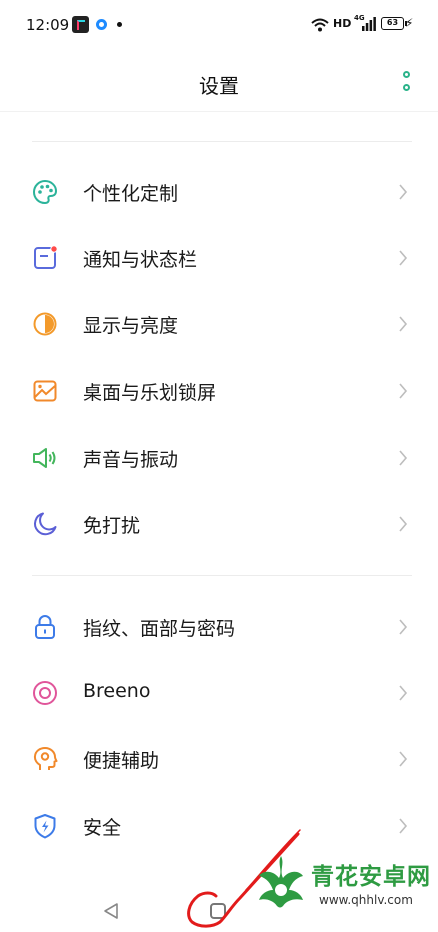 The width and height of the screenshot is (438, 932). Describe the element at coordinates (409, 23) in the screenshot. I see `charging-icon: ⚡` at that location.